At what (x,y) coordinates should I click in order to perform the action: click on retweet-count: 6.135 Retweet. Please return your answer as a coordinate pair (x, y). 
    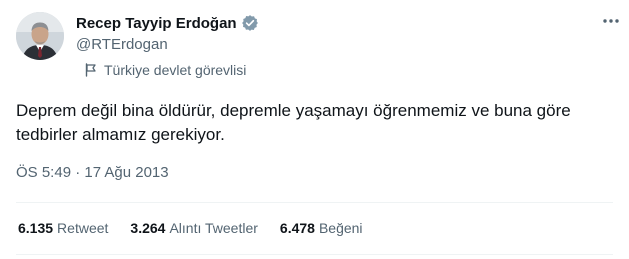
    Looking at the image, I should click on (63, 228).